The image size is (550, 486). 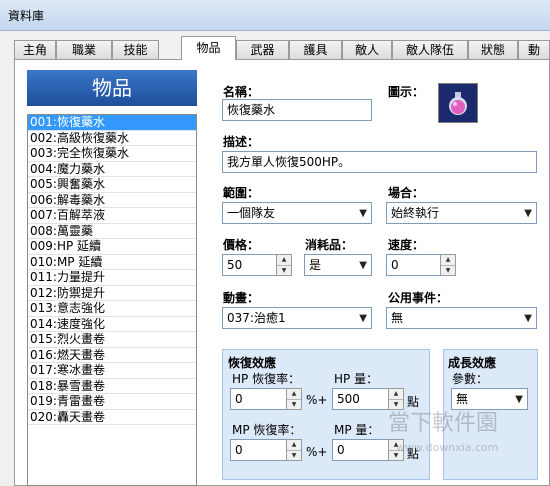 I want to click on tab-animations: 動, so click(x=534, y=49).